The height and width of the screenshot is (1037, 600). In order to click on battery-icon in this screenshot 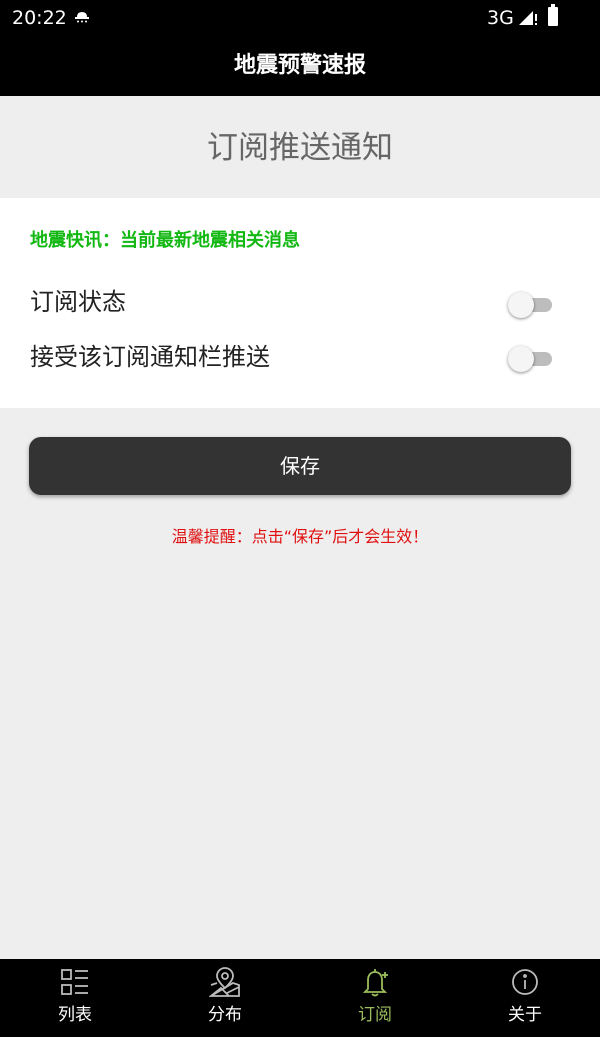, I will do `click(553, 15)`.